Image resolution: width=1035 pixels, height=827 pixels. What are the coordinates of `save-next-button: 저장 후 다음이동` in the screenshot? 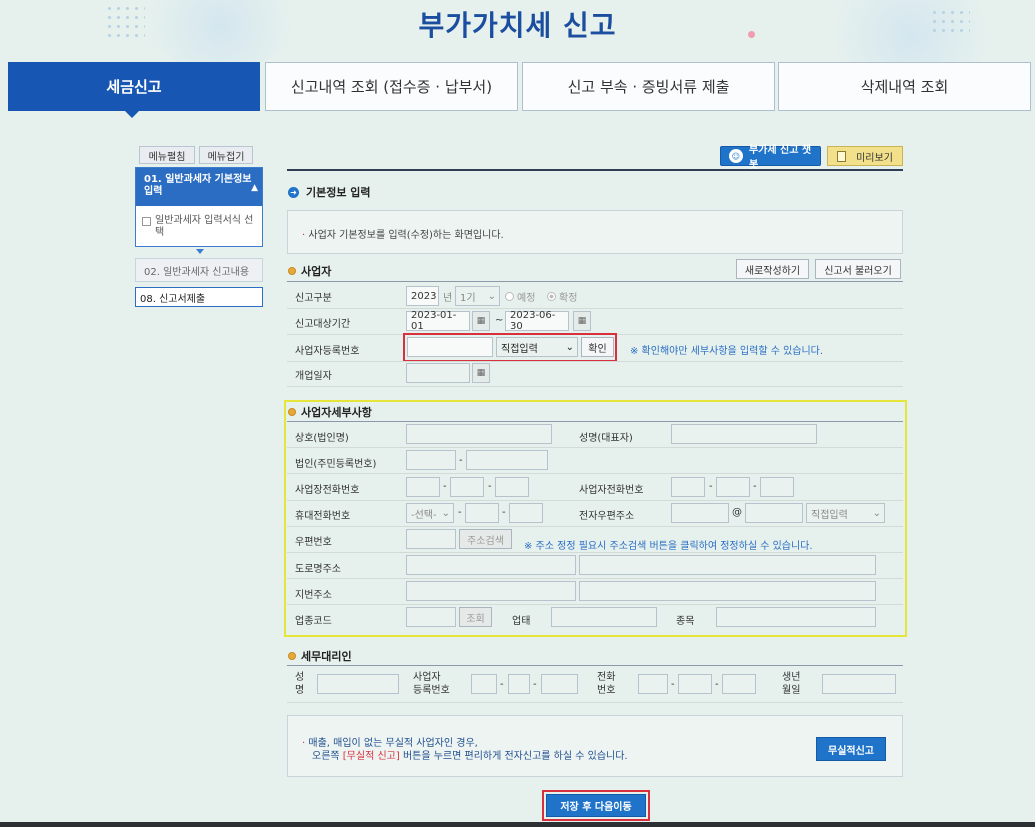 It's located at (596, 805).